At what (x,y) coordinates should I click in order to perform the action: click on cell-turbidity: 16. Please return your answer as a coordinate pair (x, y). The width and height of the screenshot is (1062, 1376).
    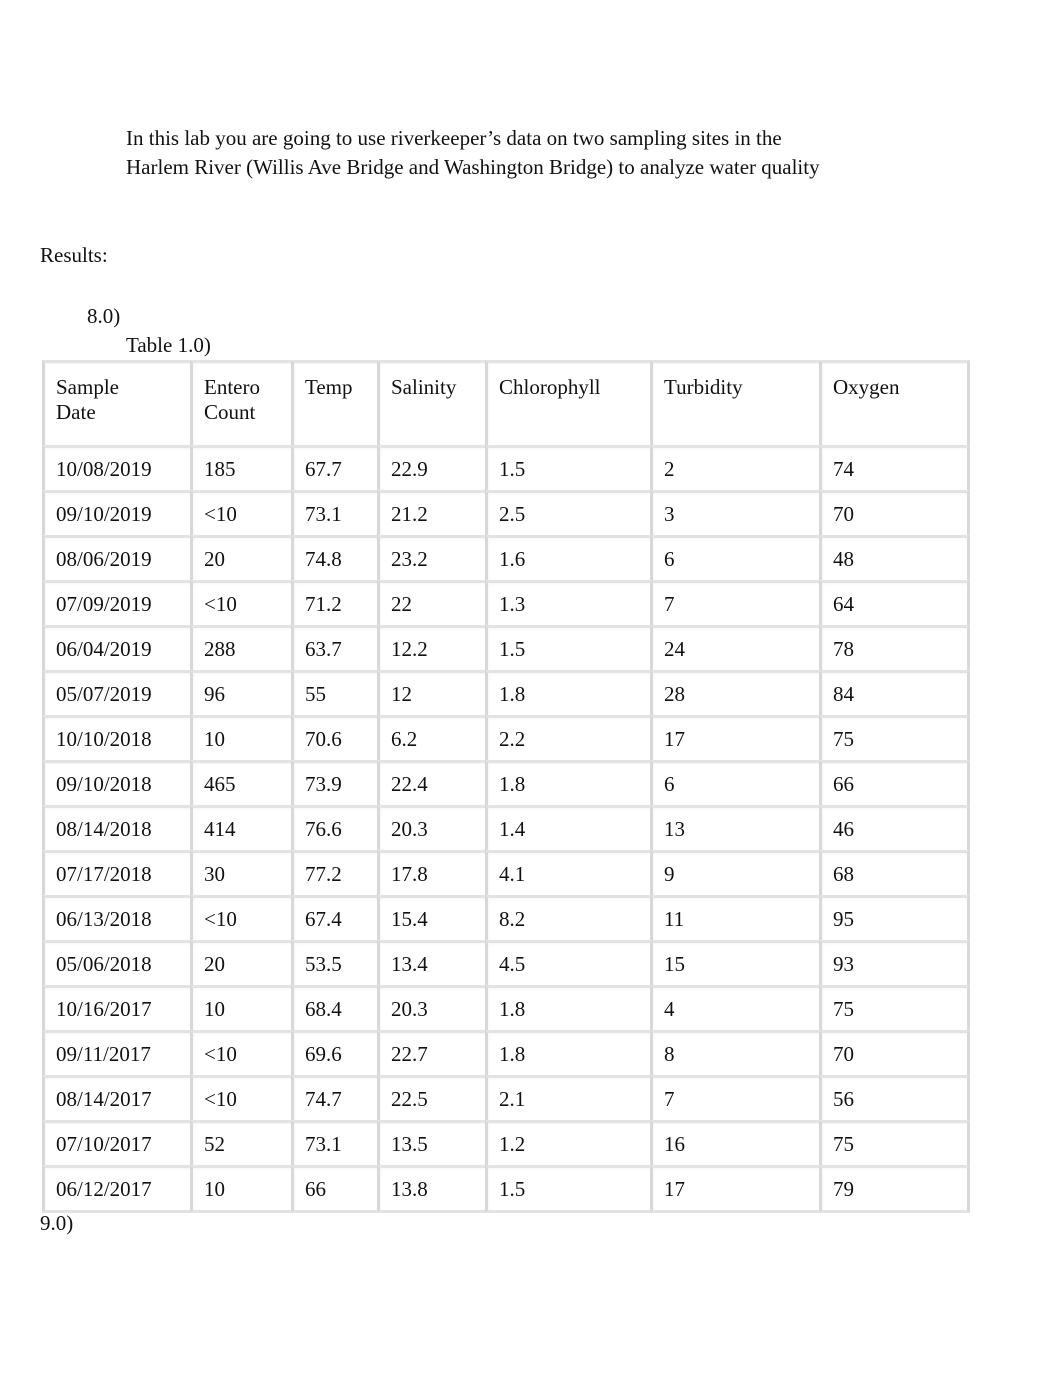
    Looking at the image, I should click on (734, 1142).